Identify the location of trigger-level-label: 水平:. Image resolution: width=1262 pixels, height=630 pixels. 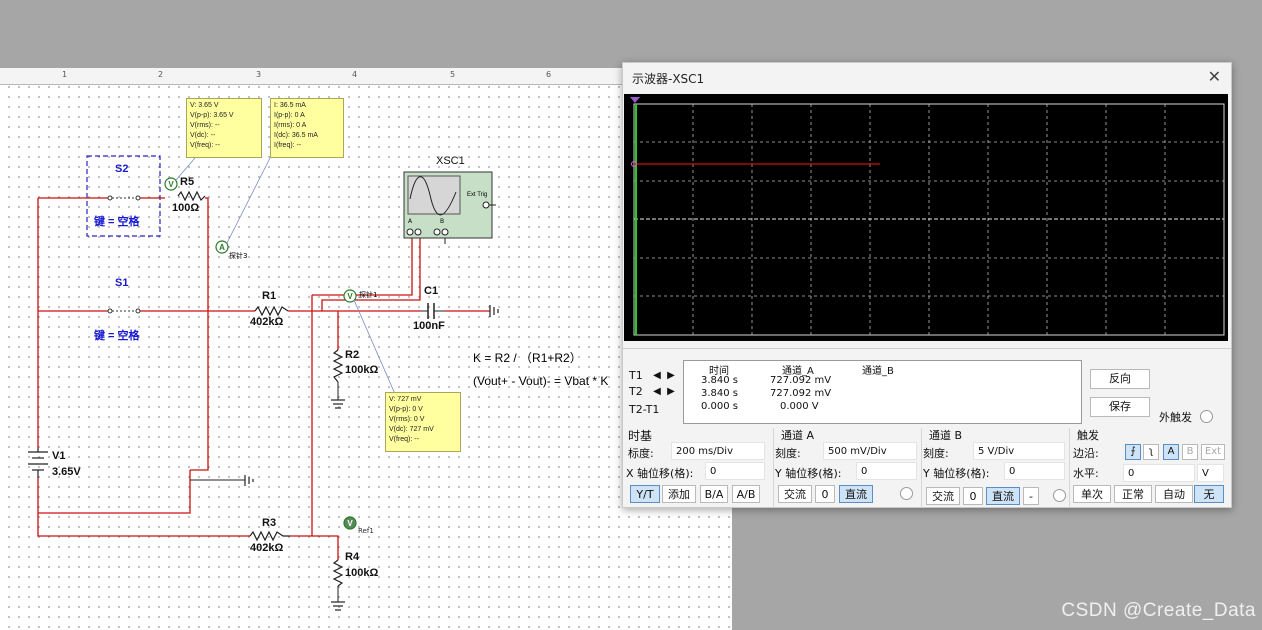
(1086, 473).